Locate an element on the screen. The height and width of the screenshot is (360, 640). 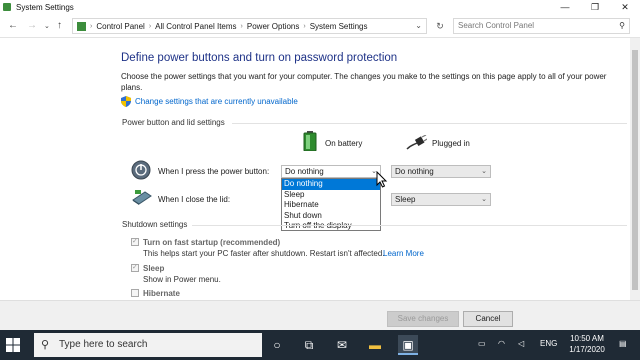
lid-plugged-select: Sleep ⌄ is located at coordinates (441, 199).